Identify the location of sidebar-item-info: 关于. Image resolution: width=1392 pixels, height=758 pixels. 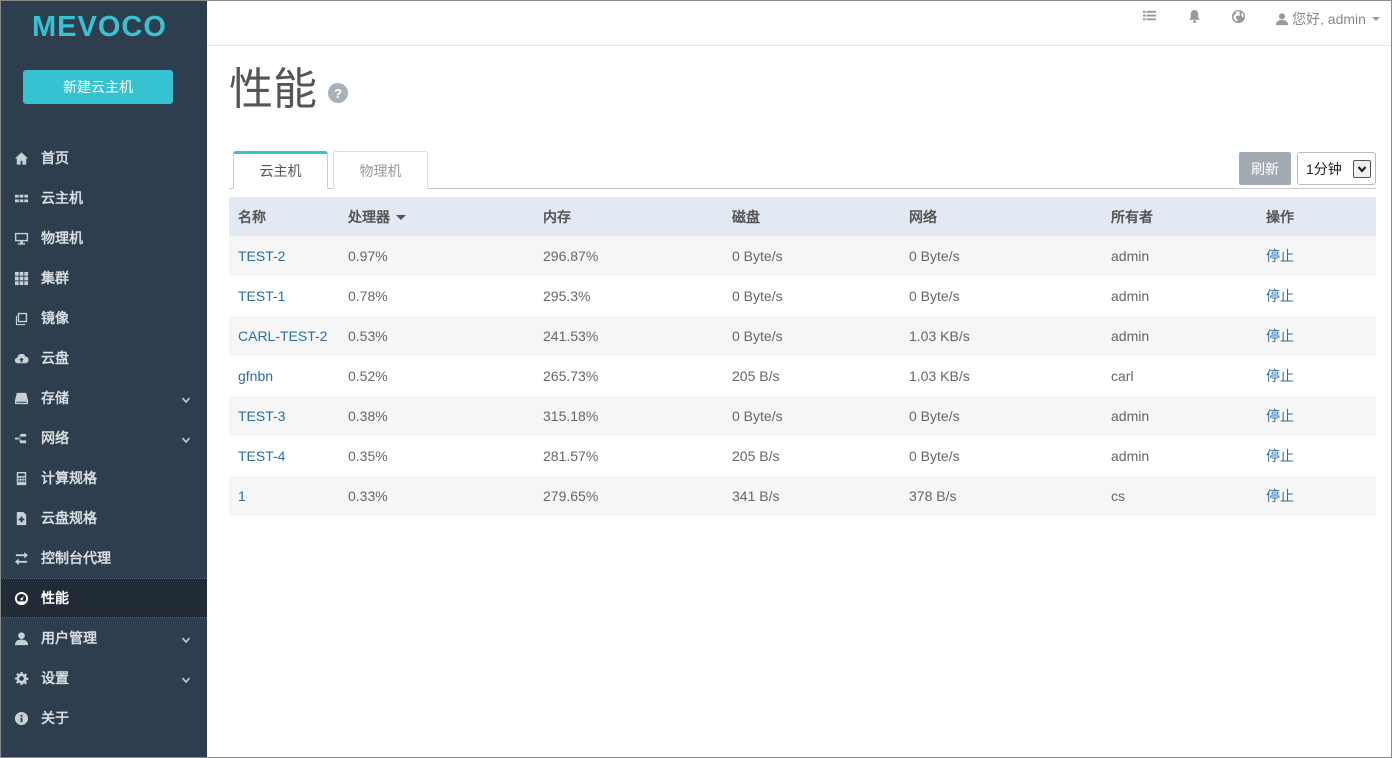
(103, 718).